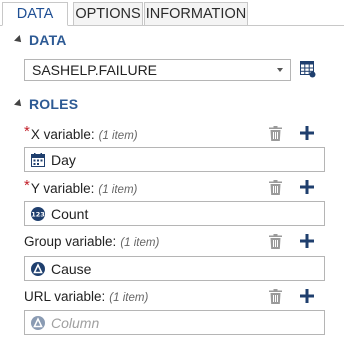 This screenshot has width=344, height=349. What do you see at coordinates (95, 70) in the screenshot?
I see `dataset-select-value: SASHELP.FAILURE` at bounding box center [95, 70].